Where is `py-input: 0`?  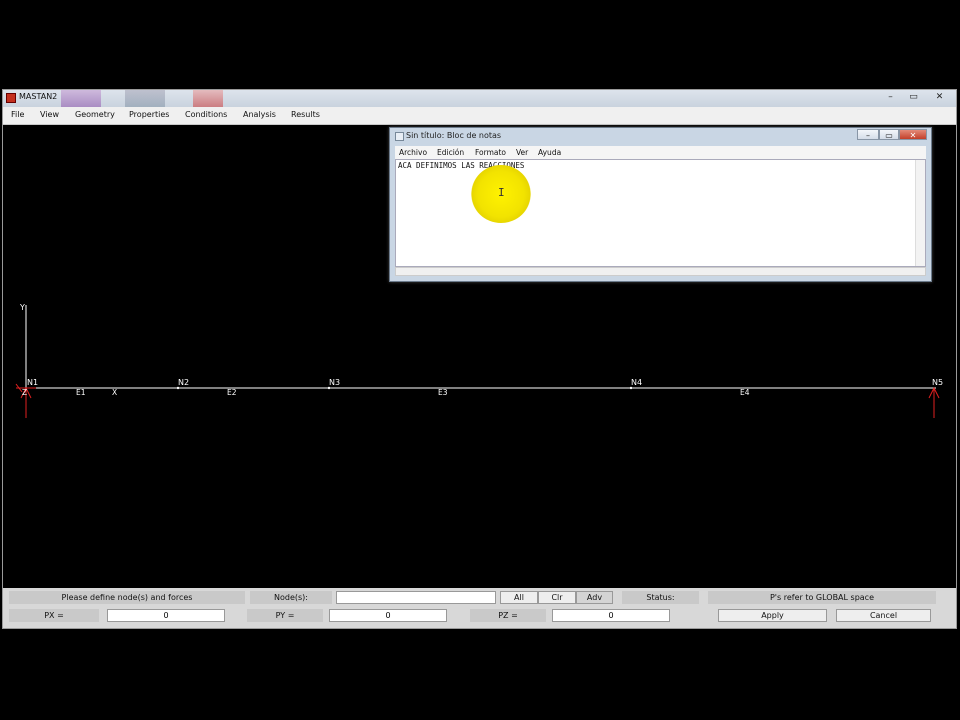 py-input: 0 is located at coordinates (388, 615).